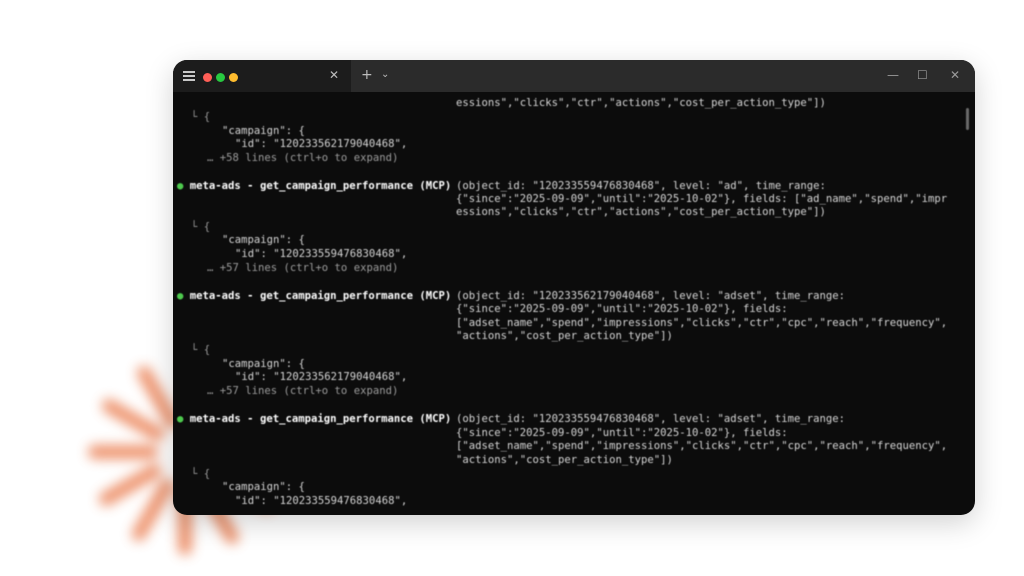 This screenshot has width=1024, height=576. Describe the element at coordinates (367, 75) in the screenshot. I see `new-tab-icon: +` at that location.